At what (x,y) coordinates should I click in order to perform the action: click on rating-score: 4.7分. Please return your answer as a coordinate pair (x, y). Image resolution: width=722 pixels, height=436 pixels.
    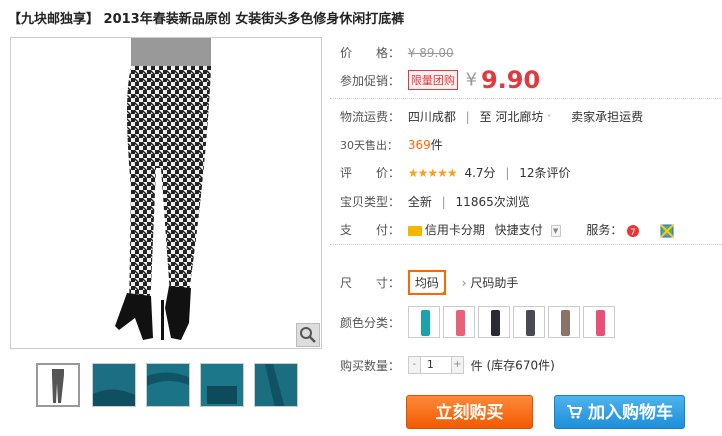
    Looking at the image, I should click on (480, 173).